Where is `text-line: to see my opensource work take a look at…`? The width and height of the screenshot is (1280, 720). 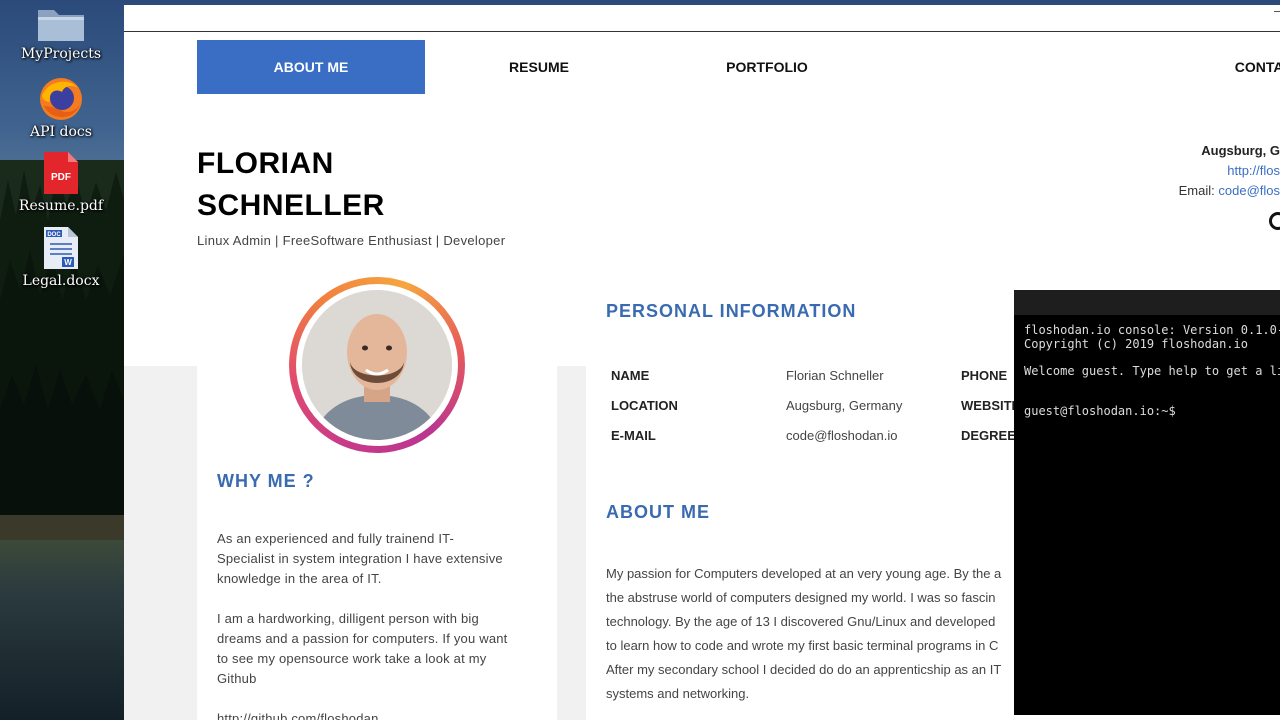 text-line: to see my opensource work take a look at… is located at coordinates (352, 658).